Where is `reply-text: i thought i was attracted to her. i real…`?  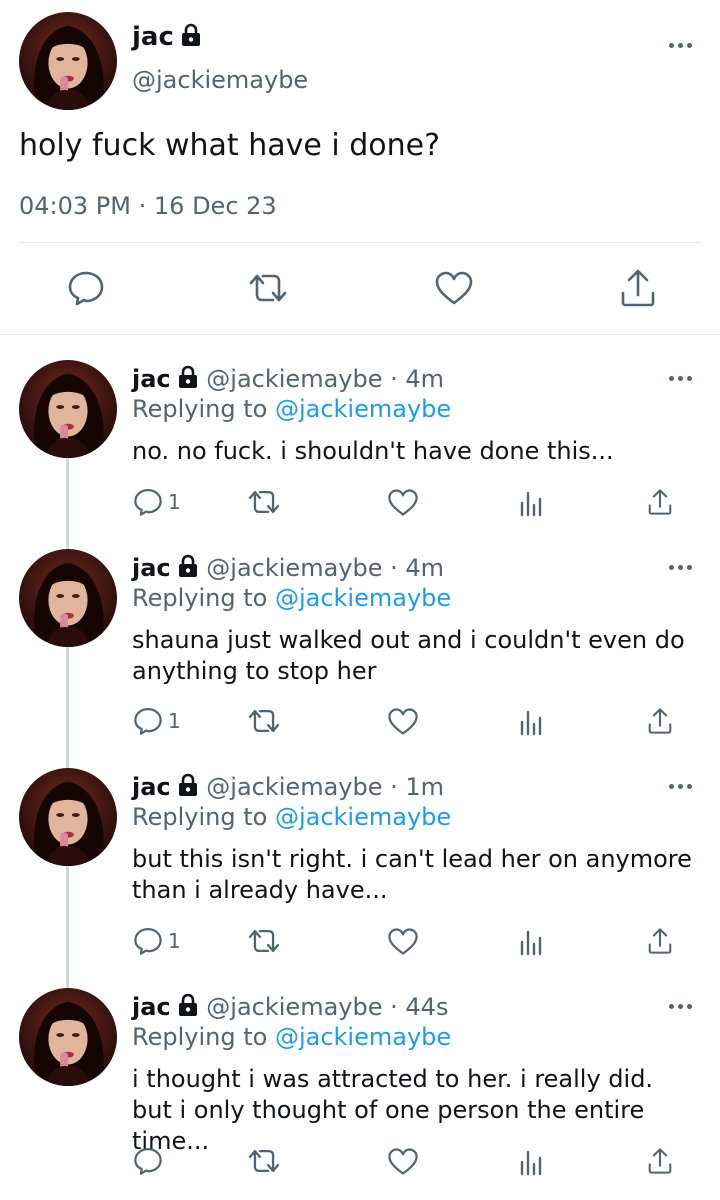 reply-text: i thought i was attracted to her. i real… is located at coordinates (393, 1110).